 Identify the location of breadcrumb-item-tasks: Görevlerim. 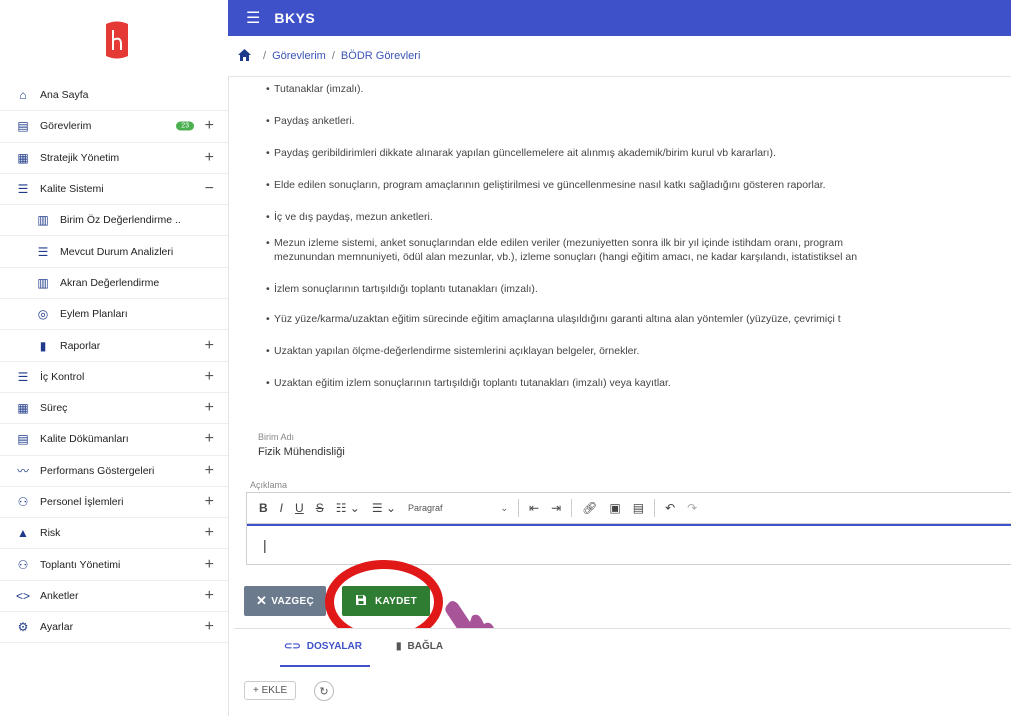
(299, 56).